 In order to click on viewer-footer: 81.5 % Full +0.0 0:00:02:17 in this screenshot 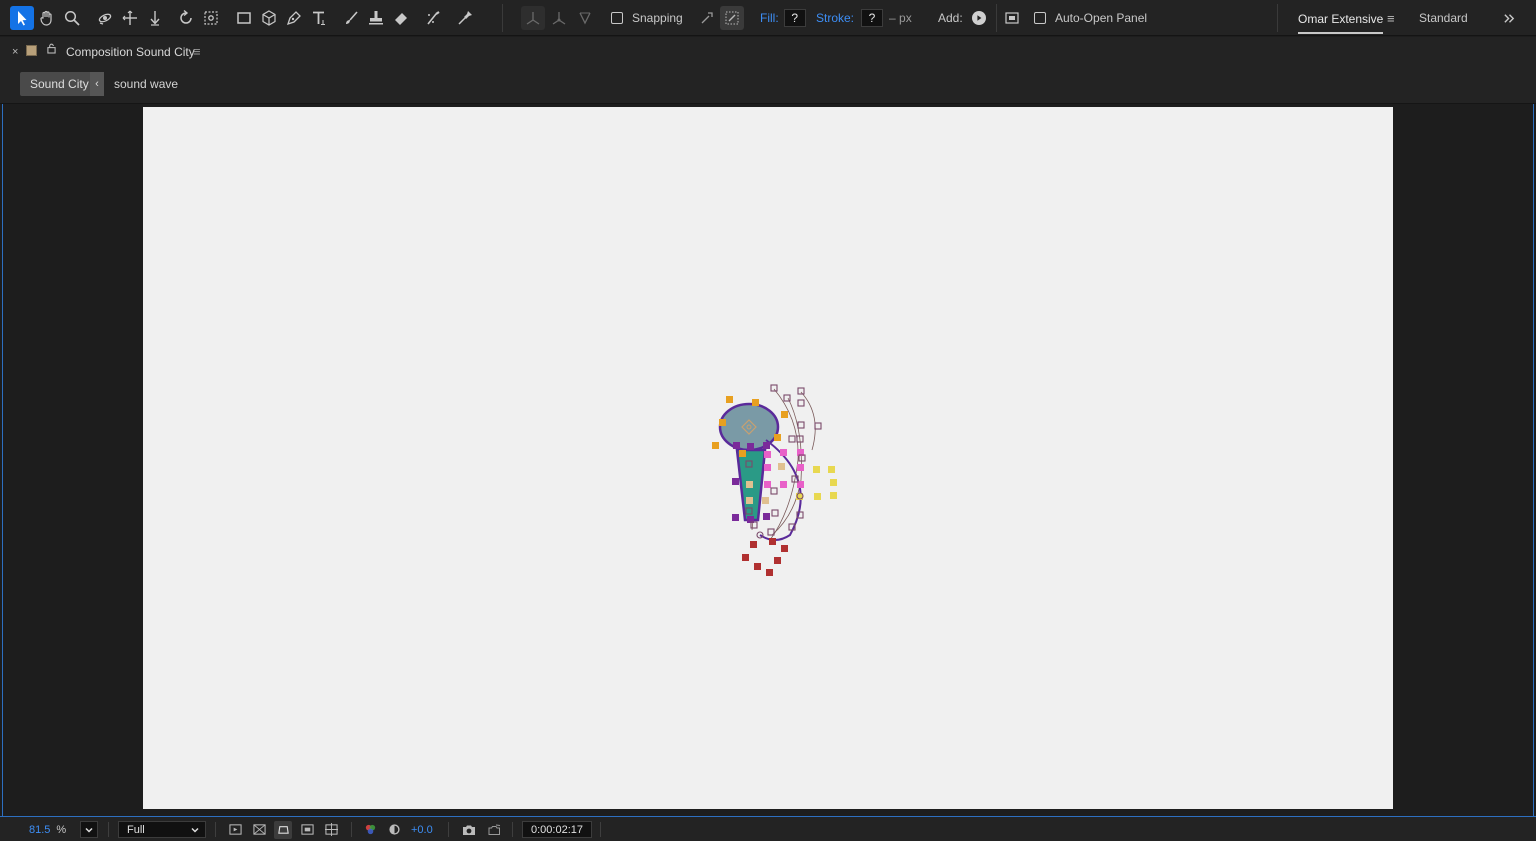, I will do `click(768, 828)`.